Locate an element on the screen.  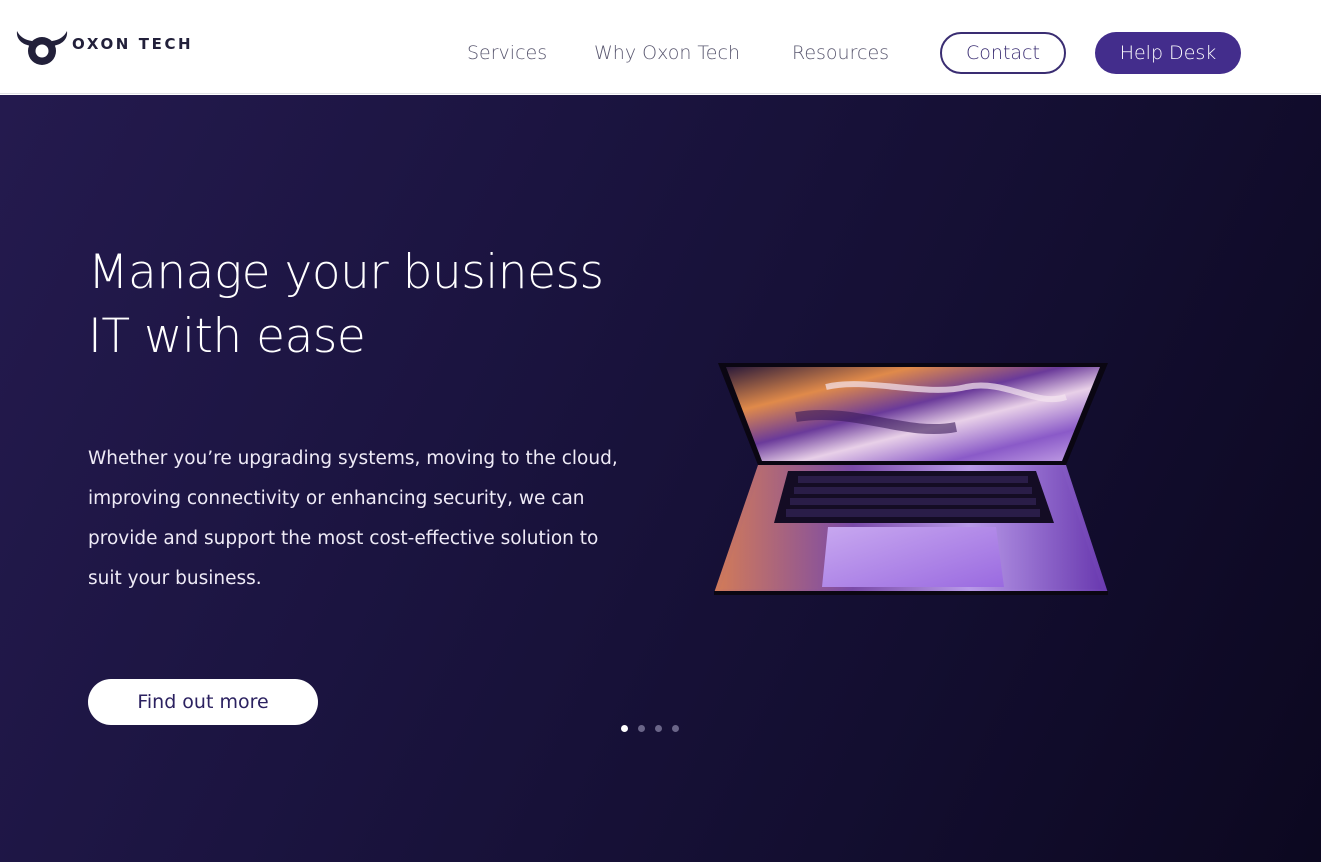
help-desk-button: Help Desk is located at coordinates (1168, 53).